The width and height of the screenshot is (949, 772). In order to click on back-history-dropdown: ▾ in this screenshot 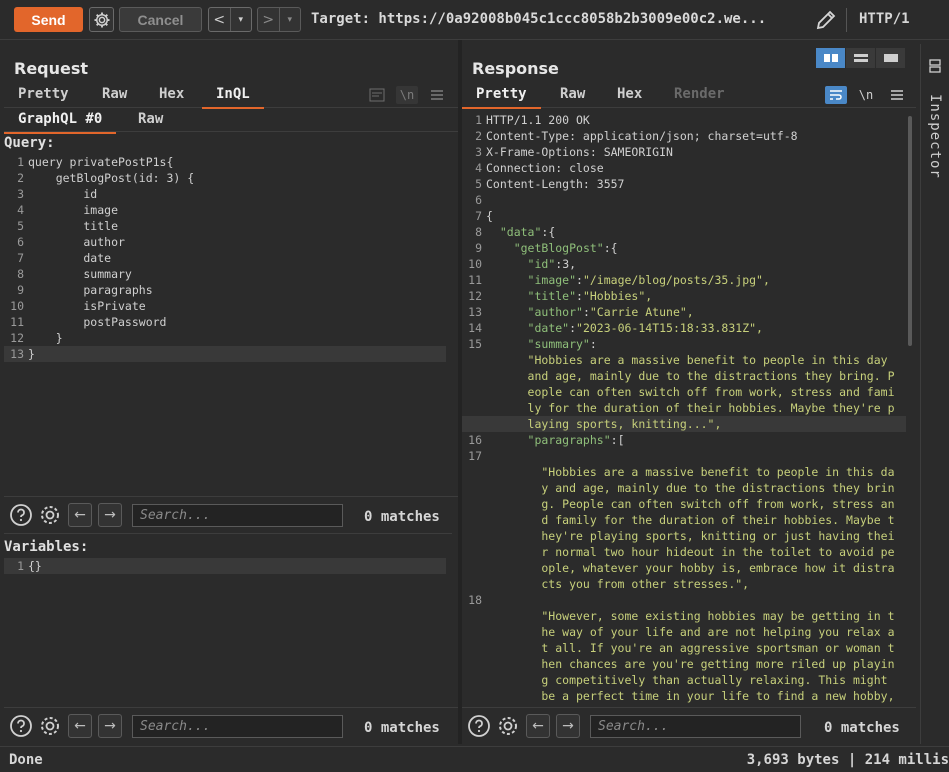, I will do `click(240, 19)`.